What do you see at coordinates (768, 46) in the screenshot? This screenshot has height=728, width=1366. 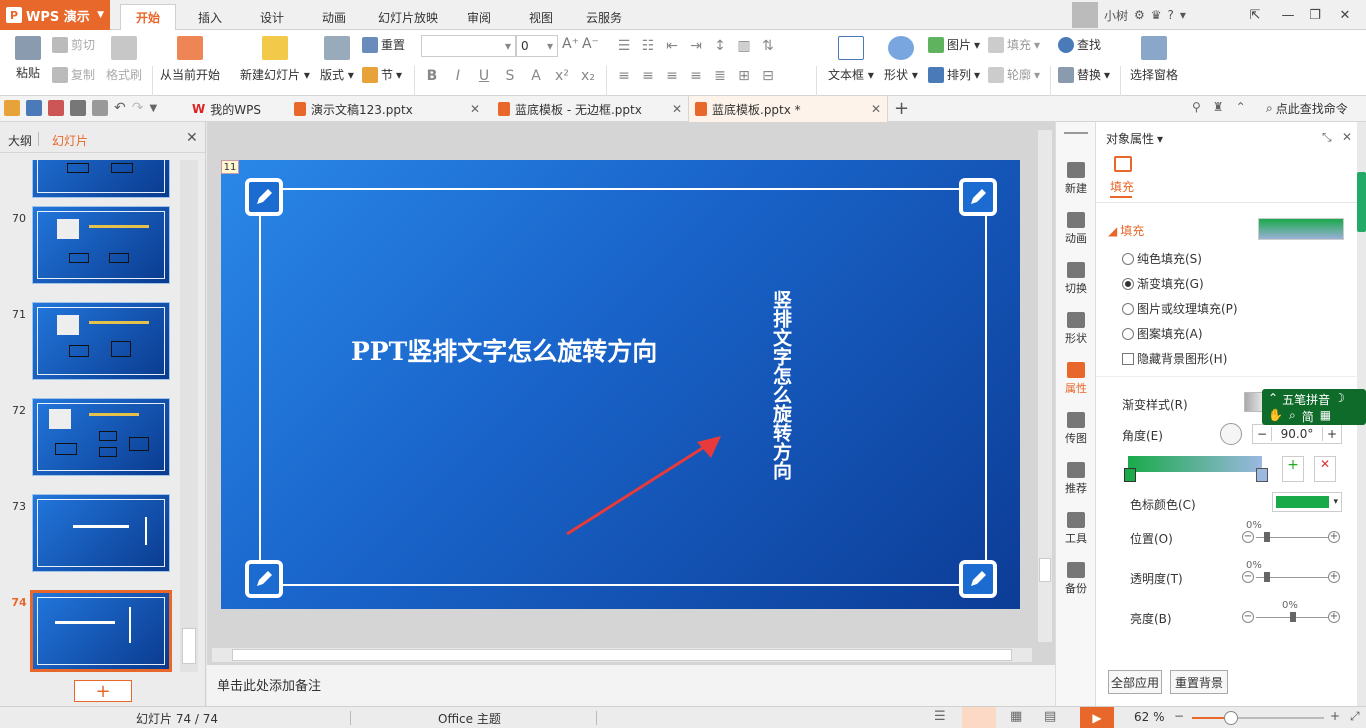 I see `text-direction-icon: ⇅` at bounding box center [768, 46].